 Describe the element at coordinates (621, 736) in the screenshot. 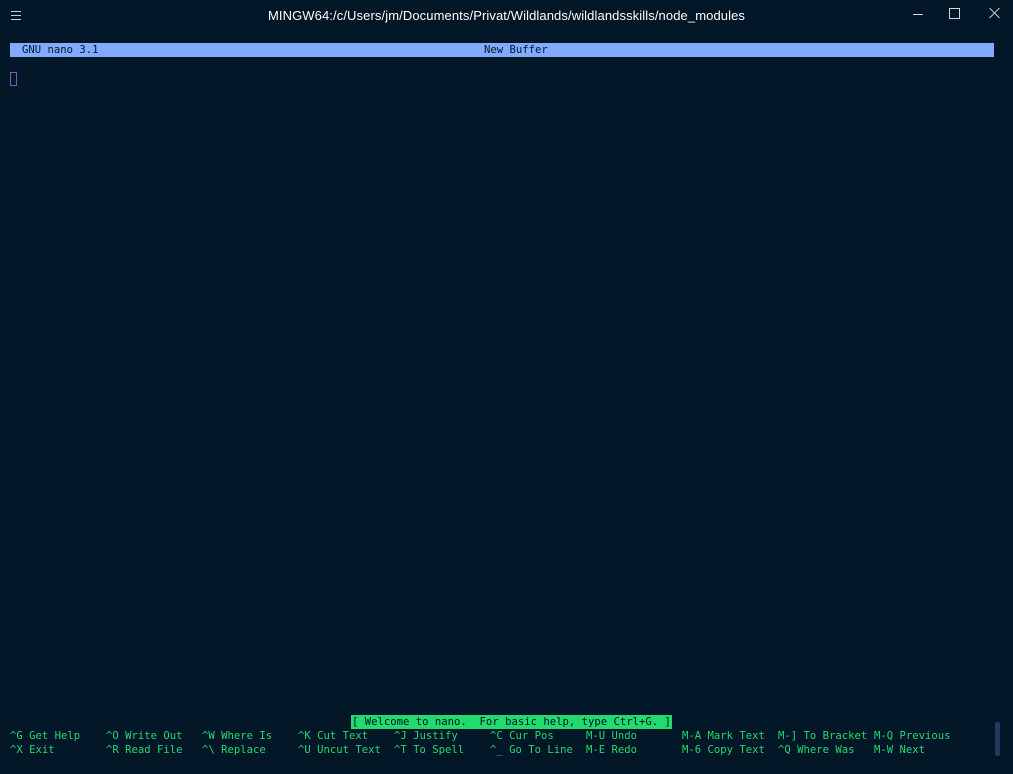

I see `shortcut-label: Undo` at that location.